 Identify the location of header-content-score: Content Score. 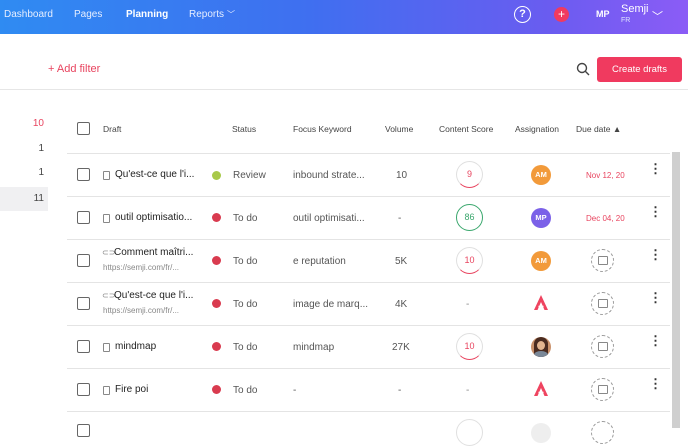
(466, 129).